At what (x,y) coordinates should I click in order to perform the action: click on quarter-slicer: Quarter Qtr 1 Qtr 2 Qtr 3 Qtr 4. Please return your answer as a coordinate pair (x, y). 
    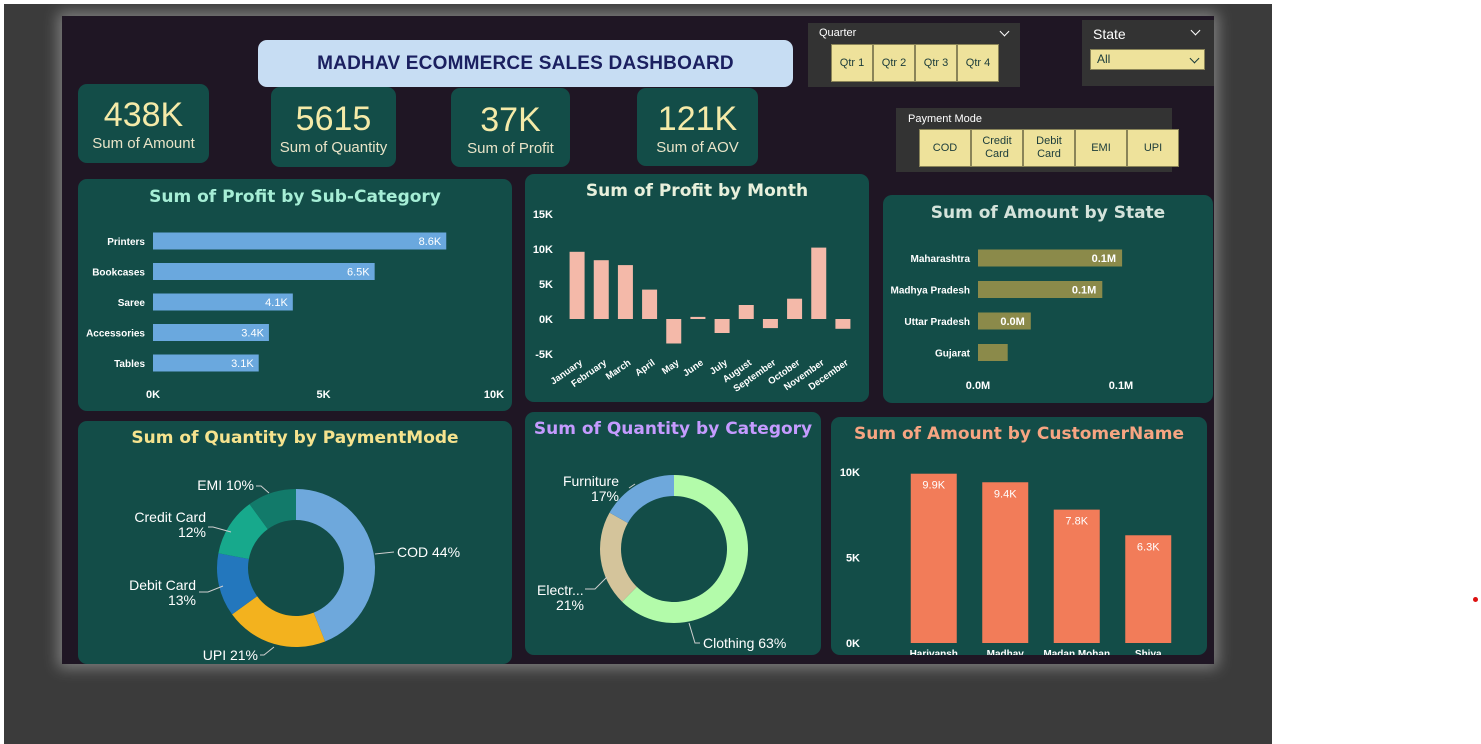
    Looking at the image, I should click on (914, 55).